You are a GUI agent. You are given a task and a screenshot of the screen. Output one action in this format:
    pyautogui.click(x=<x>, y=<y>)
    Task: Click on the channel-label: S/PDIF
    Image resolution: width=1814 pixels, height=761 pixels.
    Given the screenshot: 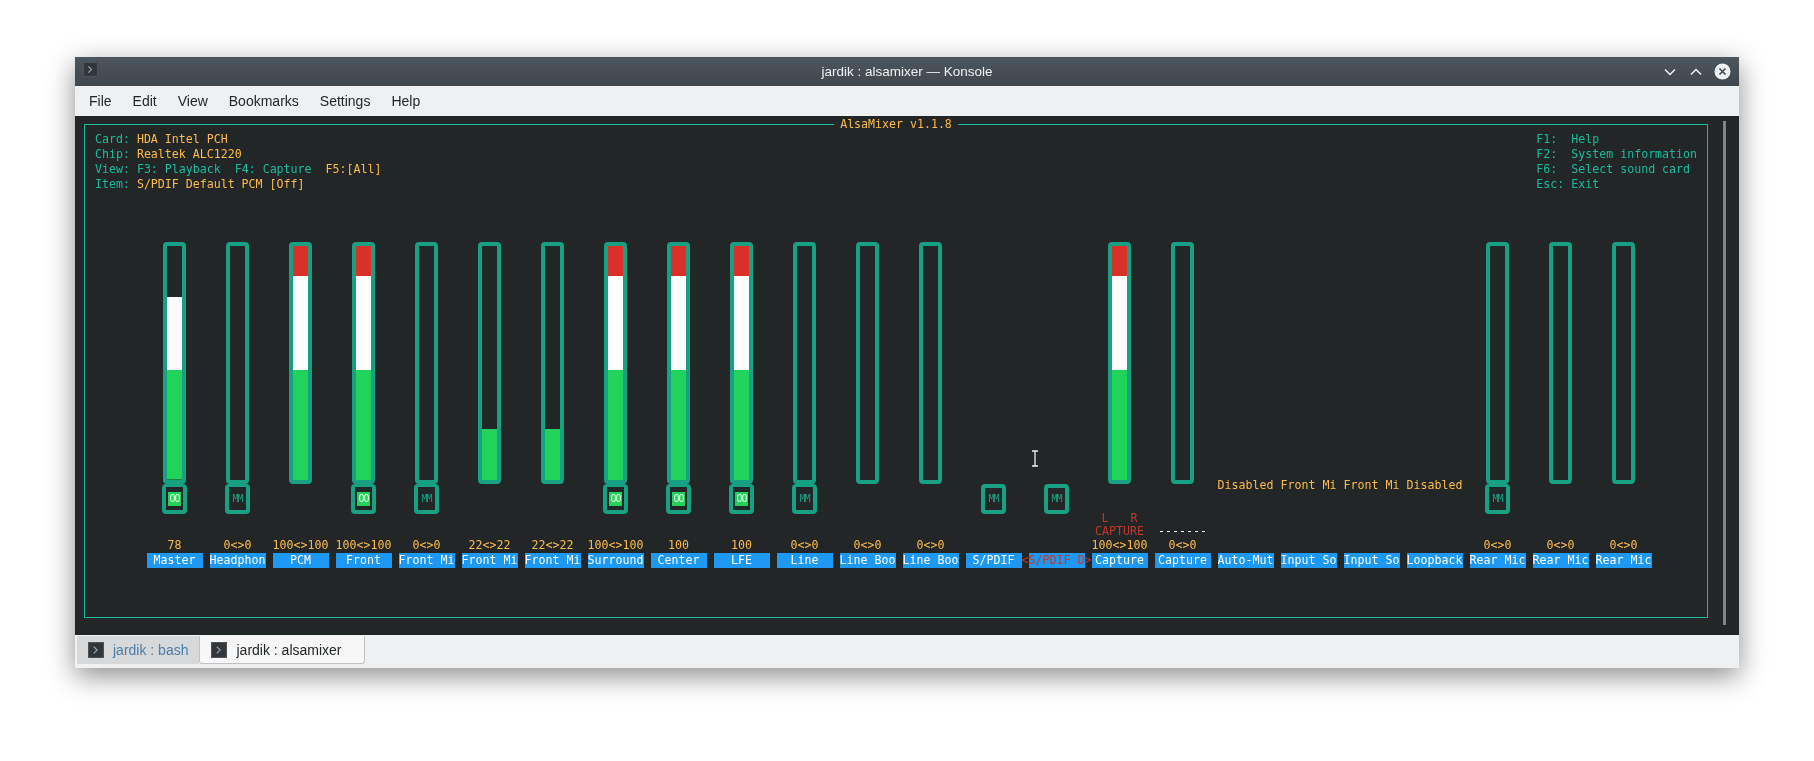 What is the action you would take?
    pyautogui.click(x=993, y=560)
    